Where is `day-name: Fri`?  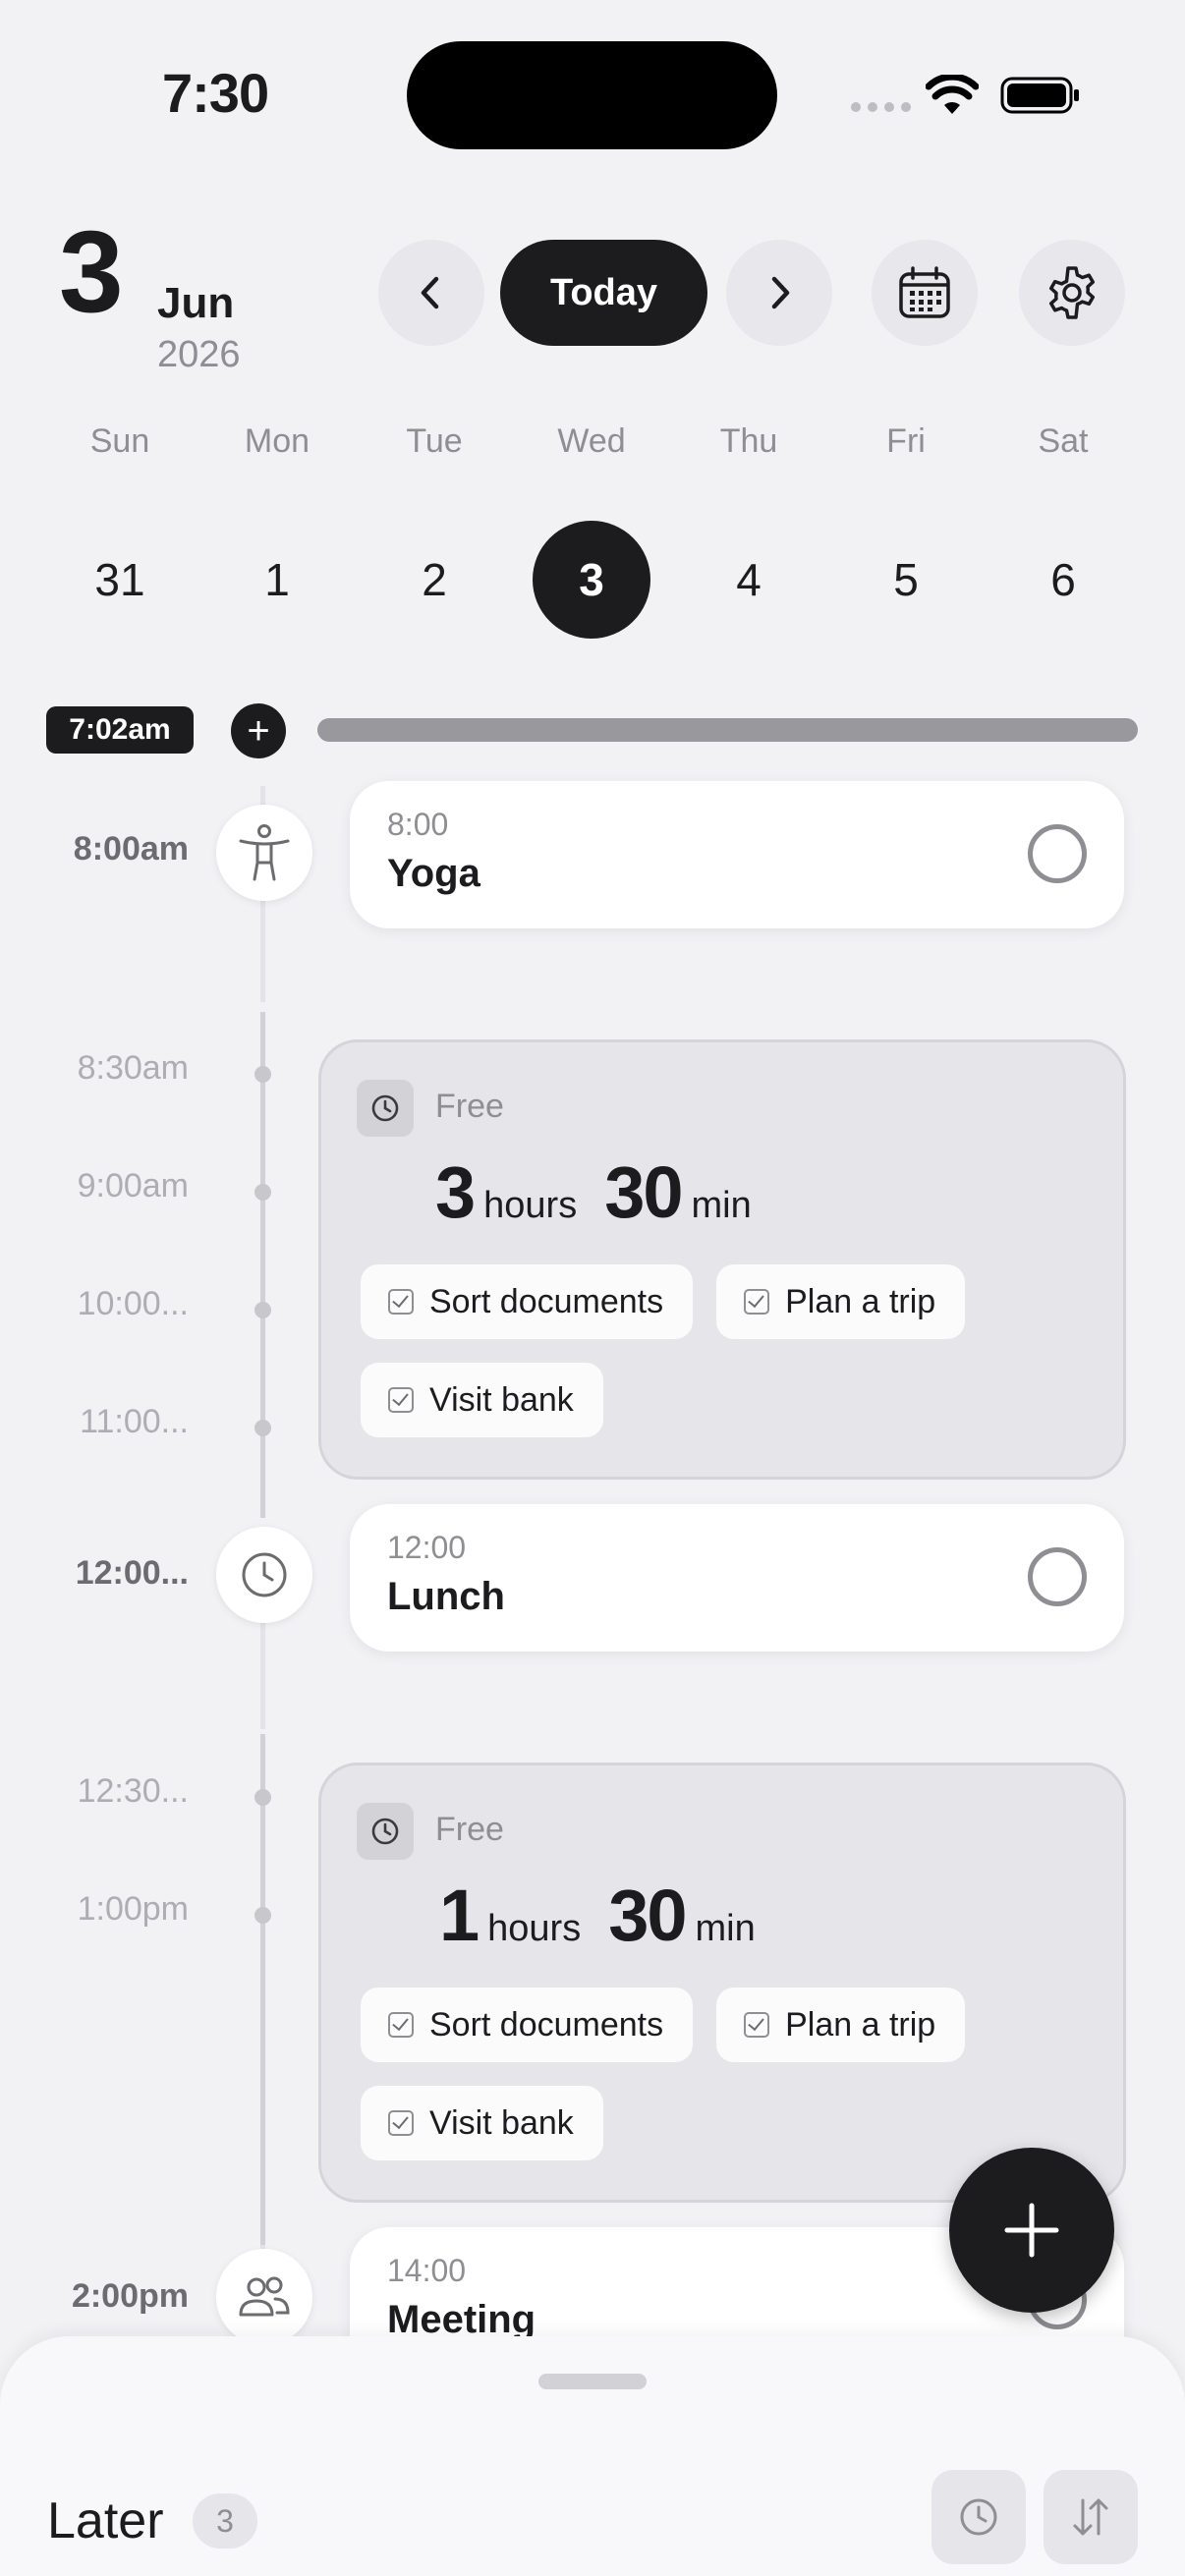 day-name: Fri is located at coordinates (906, 441).